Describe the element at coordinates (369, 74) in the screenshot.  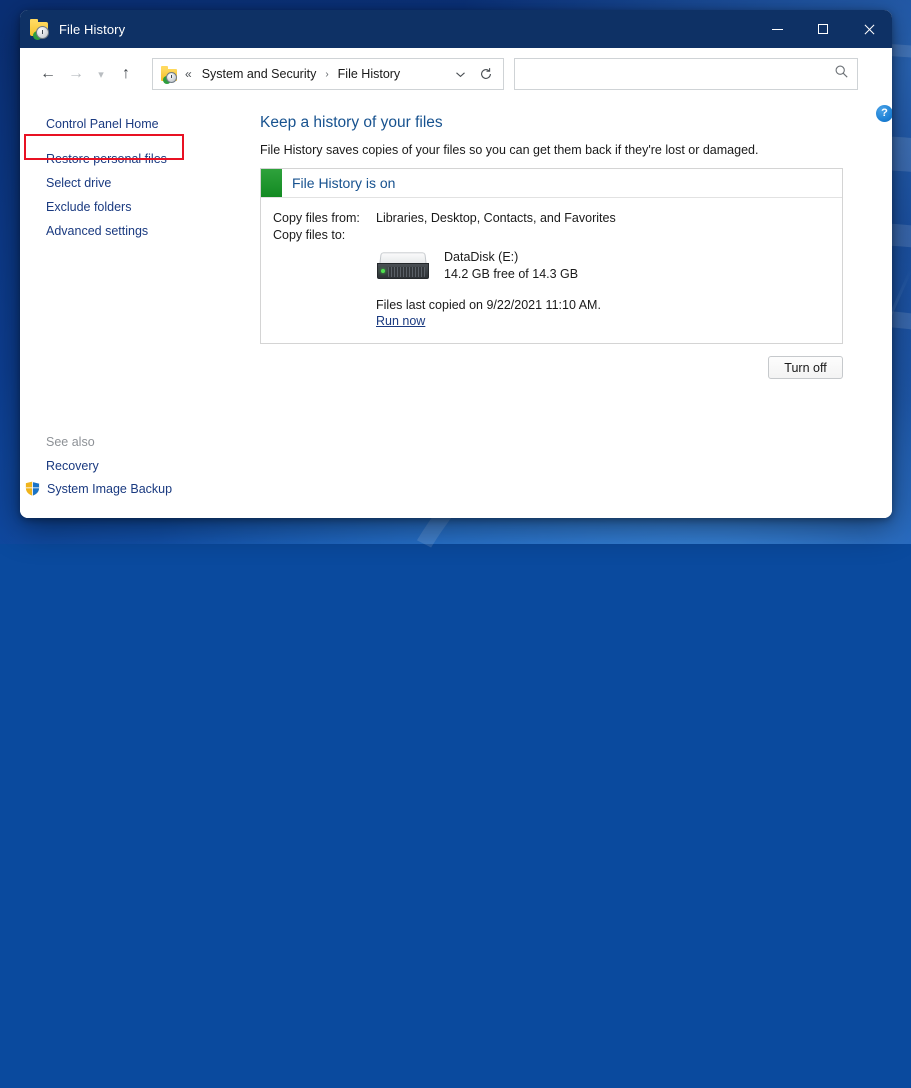
I see `breadcrumb-item-file-history: File History` at that location.